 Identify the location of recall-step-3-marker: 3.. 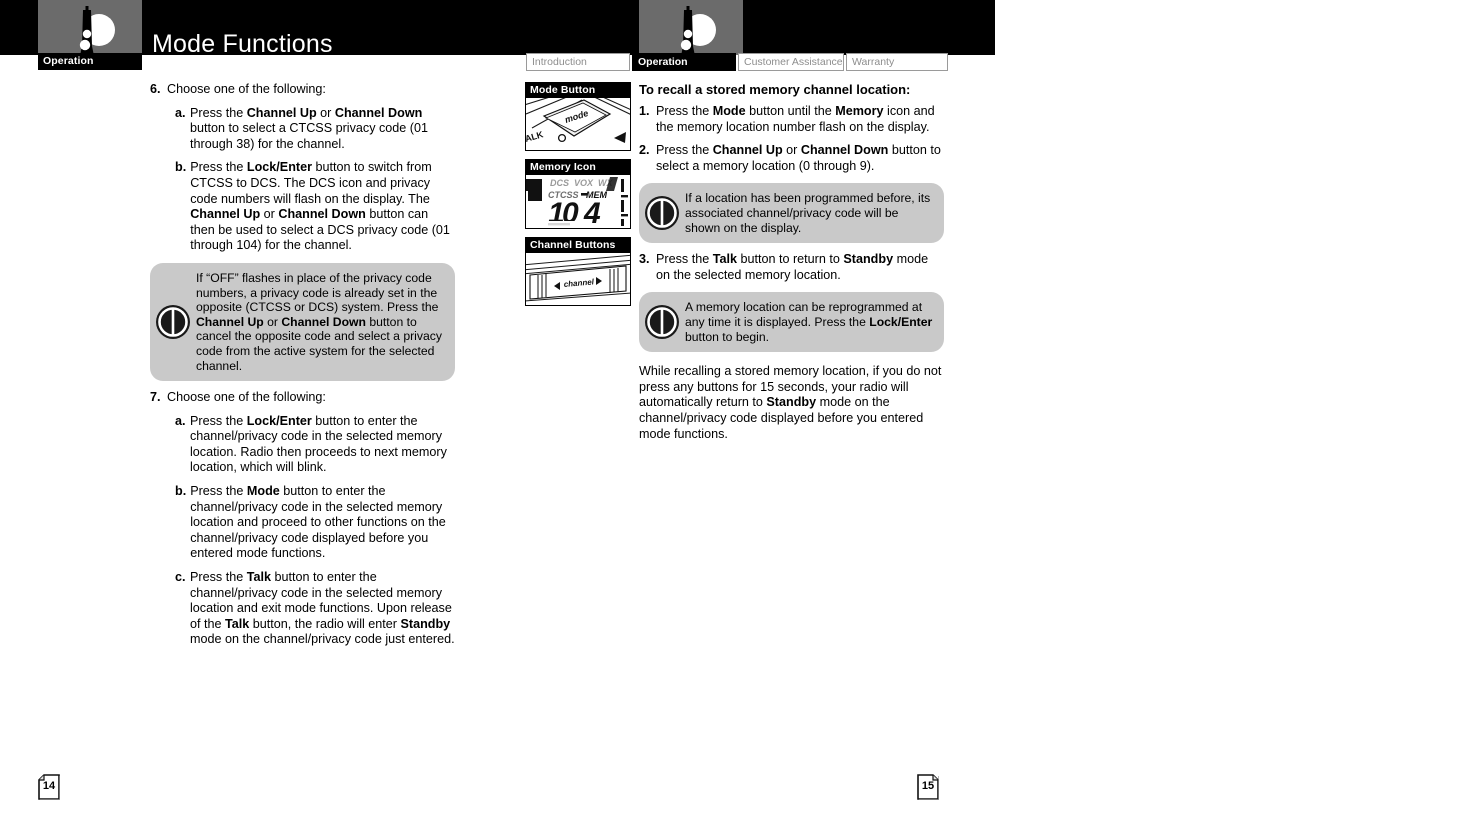
(644, 259).